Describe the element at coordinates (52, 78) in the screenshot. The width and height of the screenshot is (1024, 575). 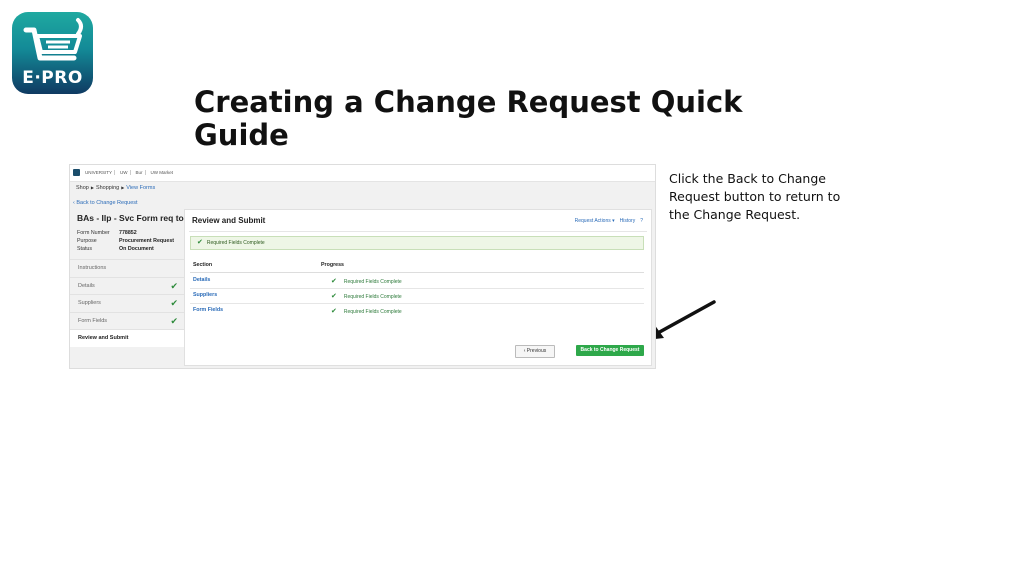
I see `logo-text: E·PRO` at that location.